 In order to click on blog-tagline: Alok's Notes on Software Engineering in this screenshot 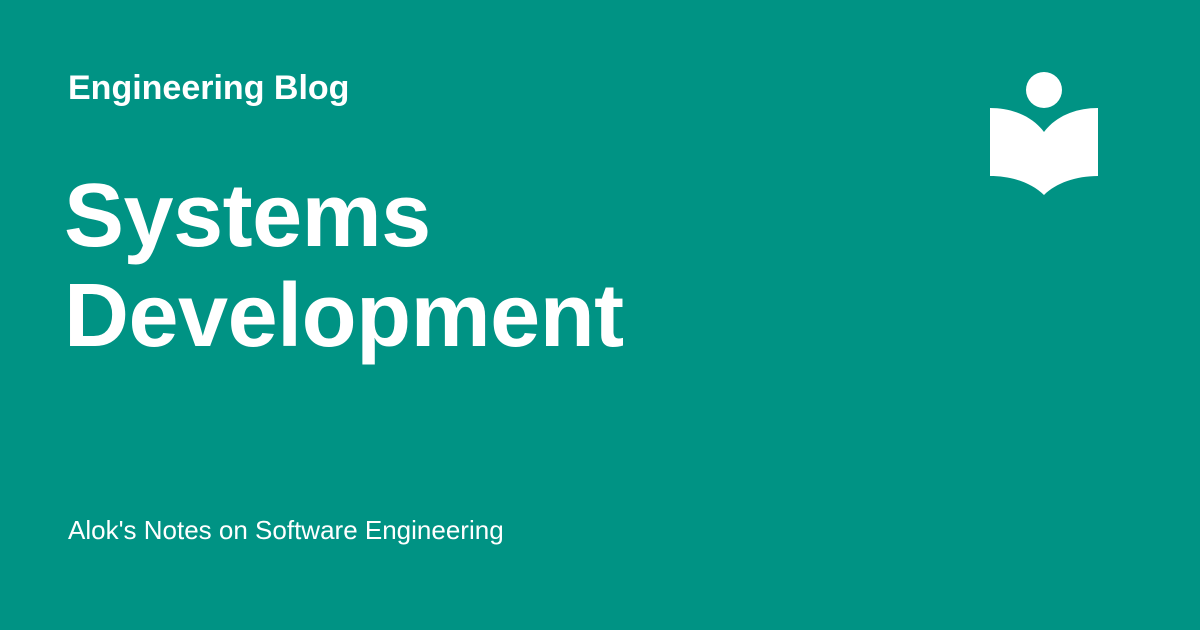, I will do `click(286, 530)`.